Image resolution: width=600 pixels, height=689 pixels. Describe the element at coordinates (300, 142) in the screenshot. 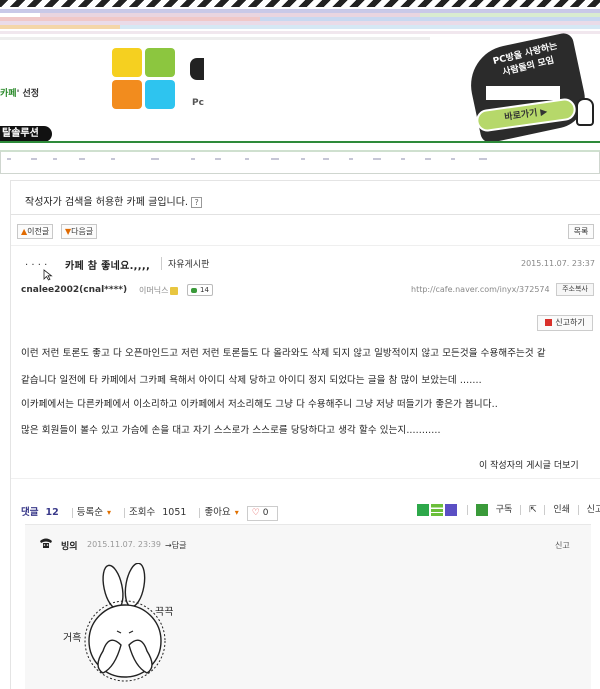

I see `banner-divider` at that location.